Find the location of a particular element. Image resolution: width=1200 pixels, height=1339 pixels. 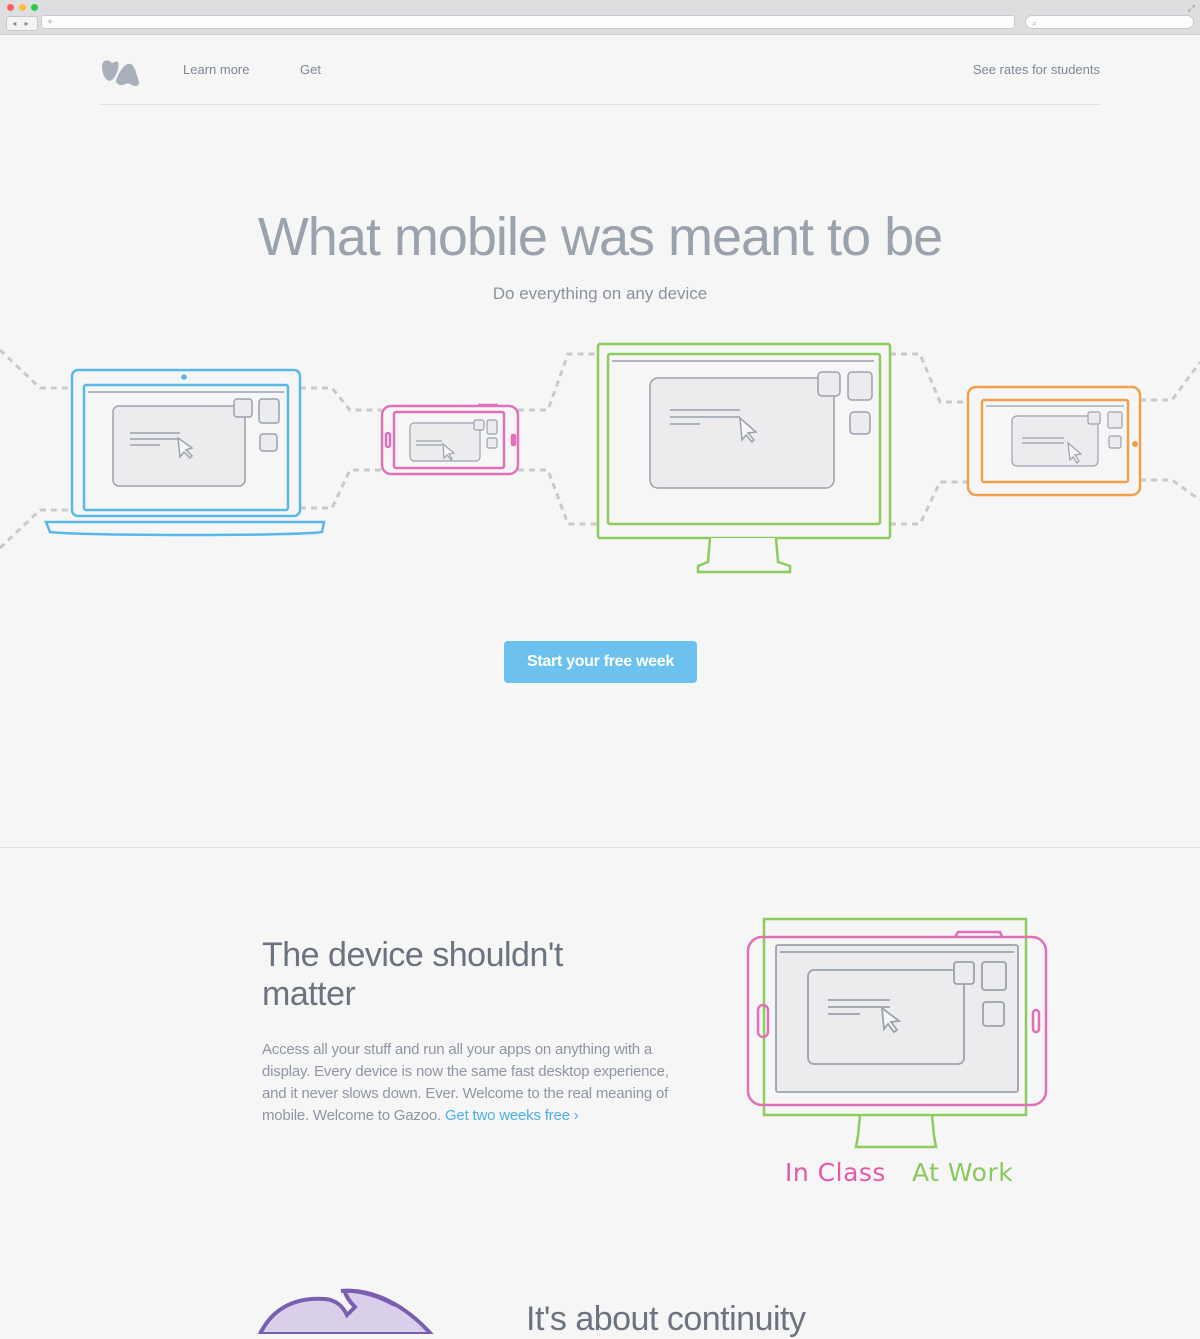

two-weeks-free-link: Get two weeks free › is located at coordinates (512, 1115).